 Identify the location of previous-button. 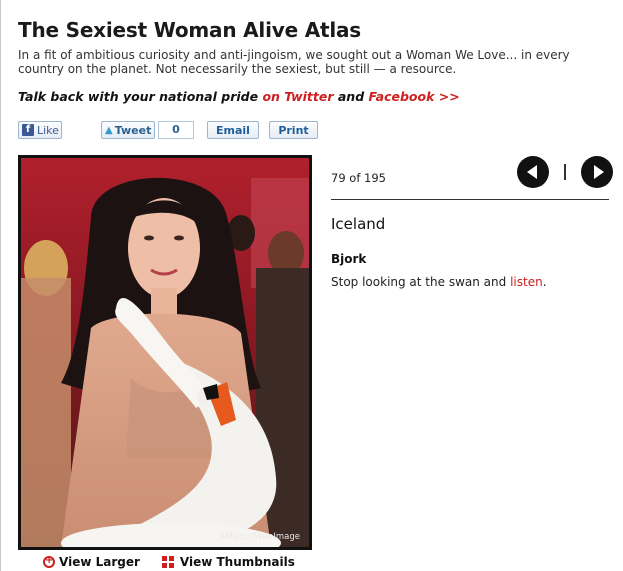
(533, 172).